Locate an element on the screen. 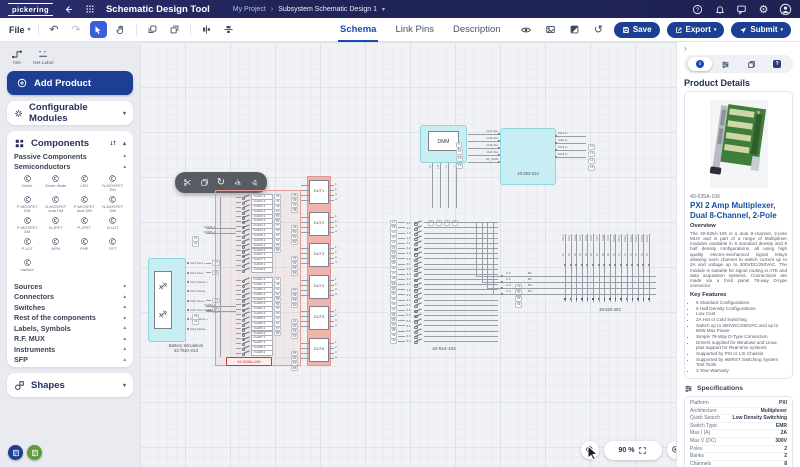  section-sfp: SFP ▴ is located at coordinates (70, 360).